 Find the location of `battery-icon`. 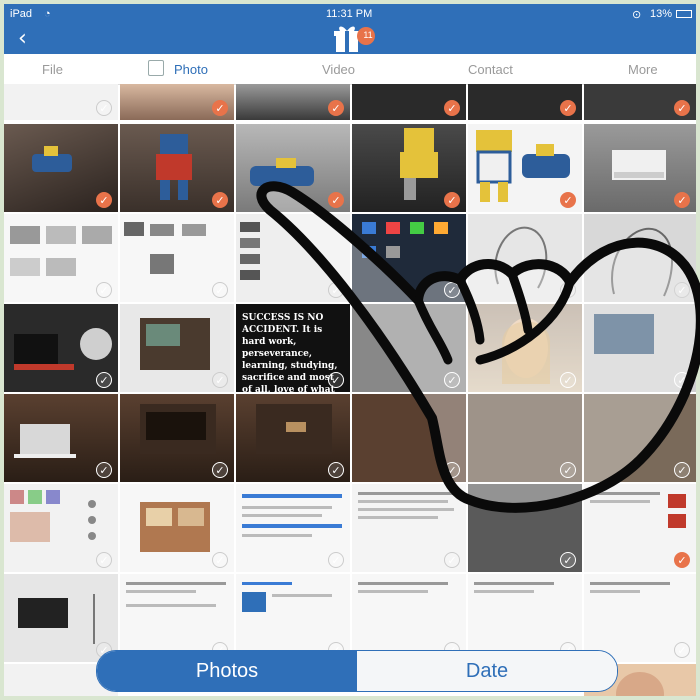

battery-icon is located at coordinates (684, 14).